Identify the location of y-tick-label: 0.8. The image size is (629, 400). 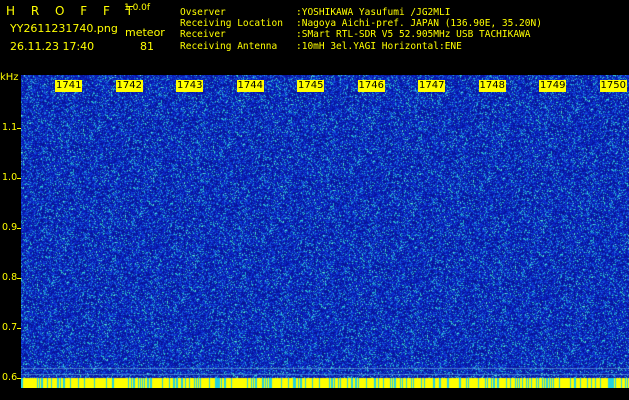
(10, 277).